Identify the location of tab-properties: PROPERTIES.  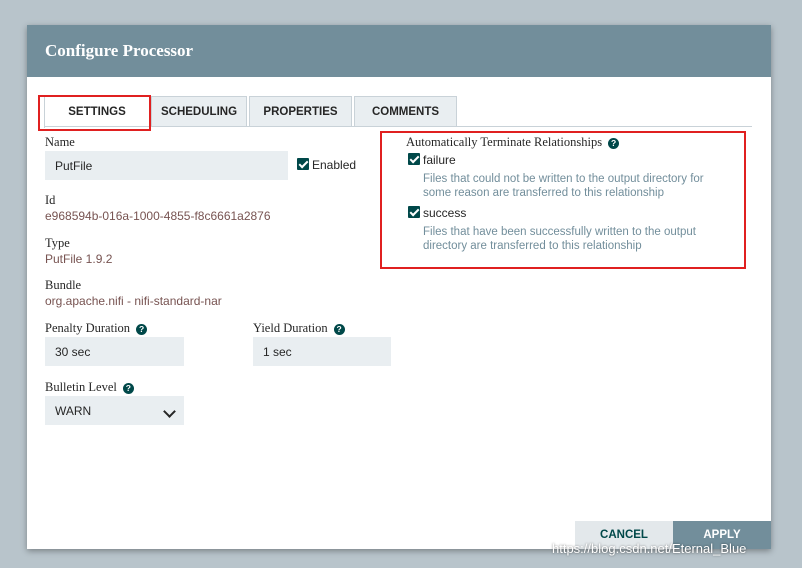
(300, 111).